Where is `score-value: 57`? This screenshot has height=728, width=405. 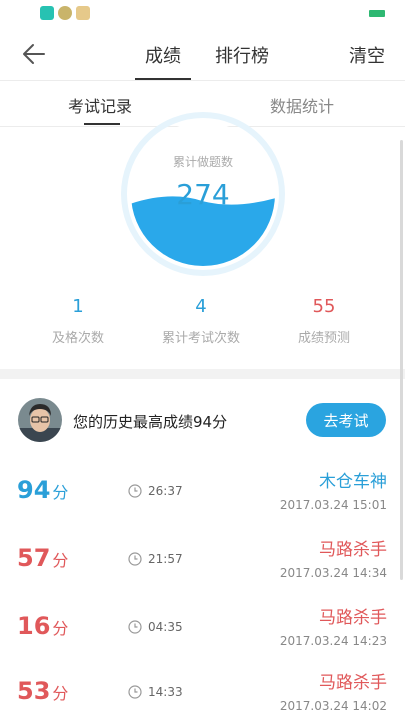
score-value: 57 is located at coordinates (34, 558).